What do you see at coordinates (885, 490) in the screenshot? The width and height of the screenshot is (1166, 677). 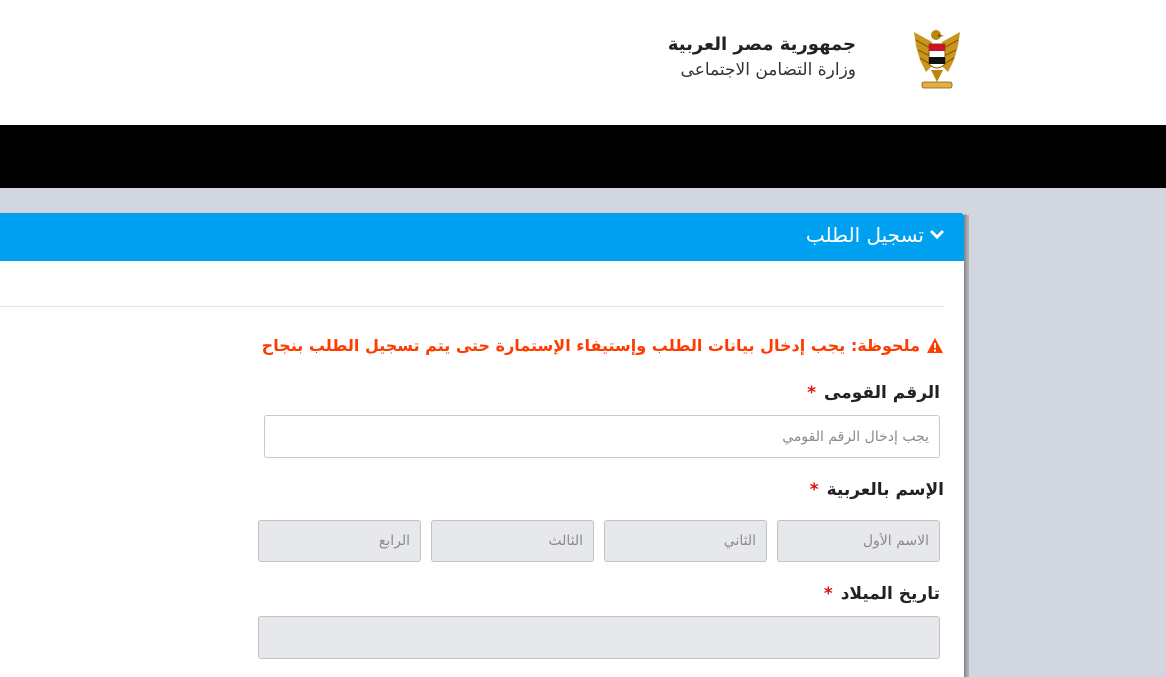 I see `arabic-name-label-text: الإسم بالعربية` at bounding box center [885, 490].